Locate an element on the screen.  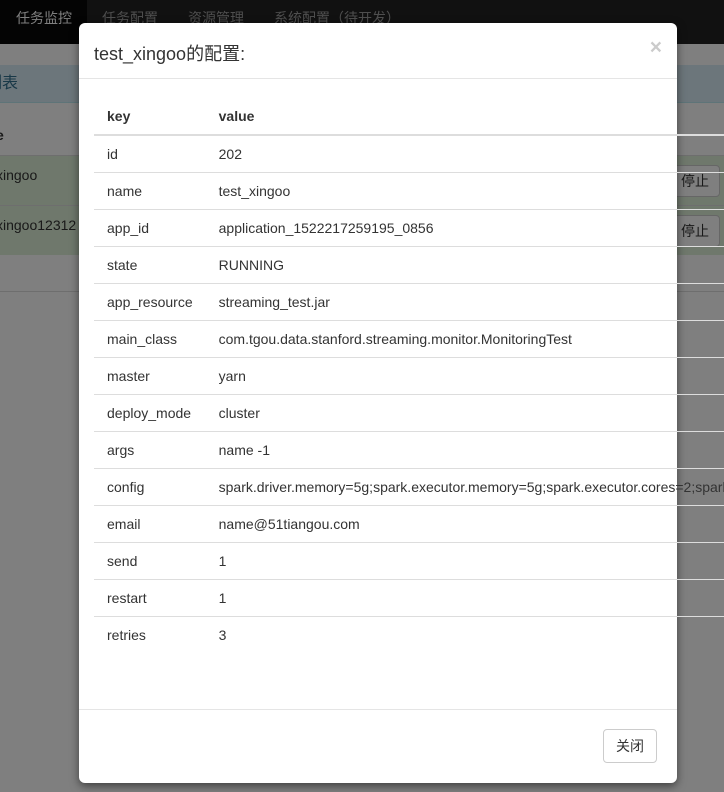
config-key: send is located at coordinates (150, 560).